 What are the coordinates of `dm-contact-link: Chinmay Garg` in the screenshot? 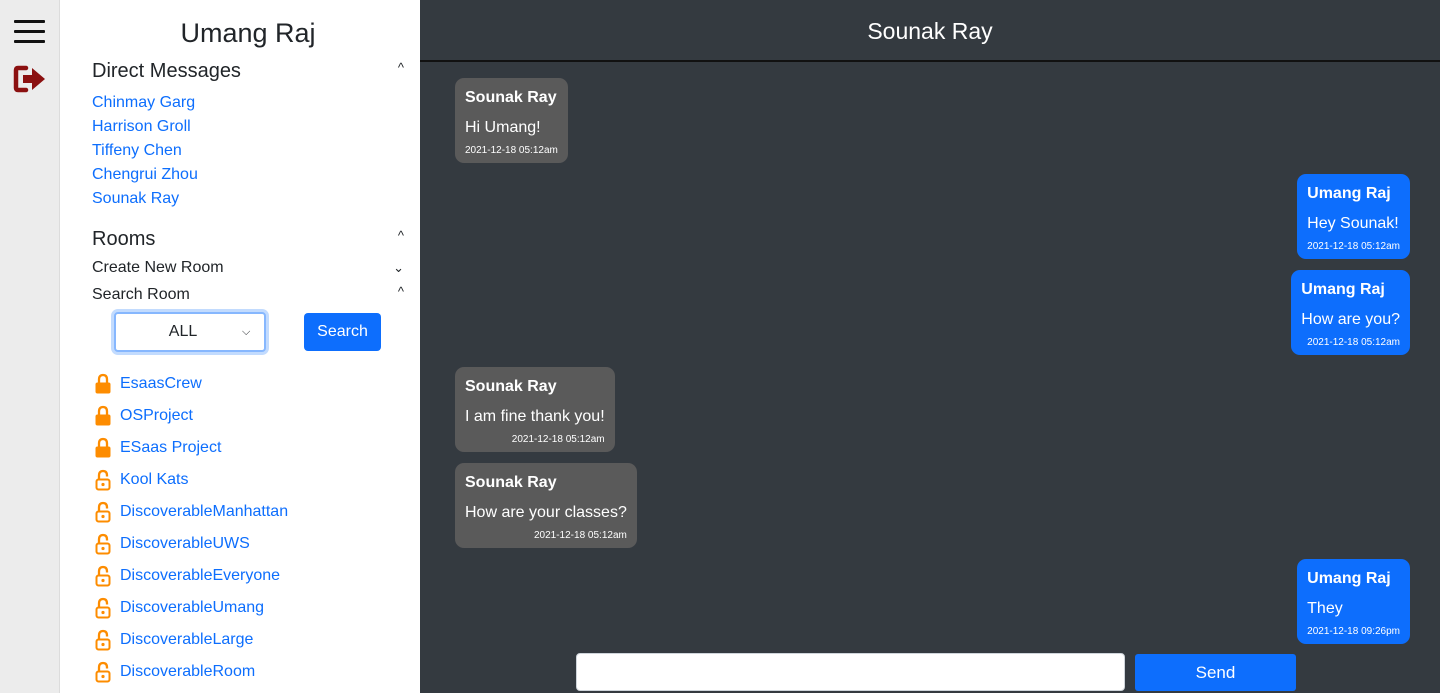 It's located at (143, 102).